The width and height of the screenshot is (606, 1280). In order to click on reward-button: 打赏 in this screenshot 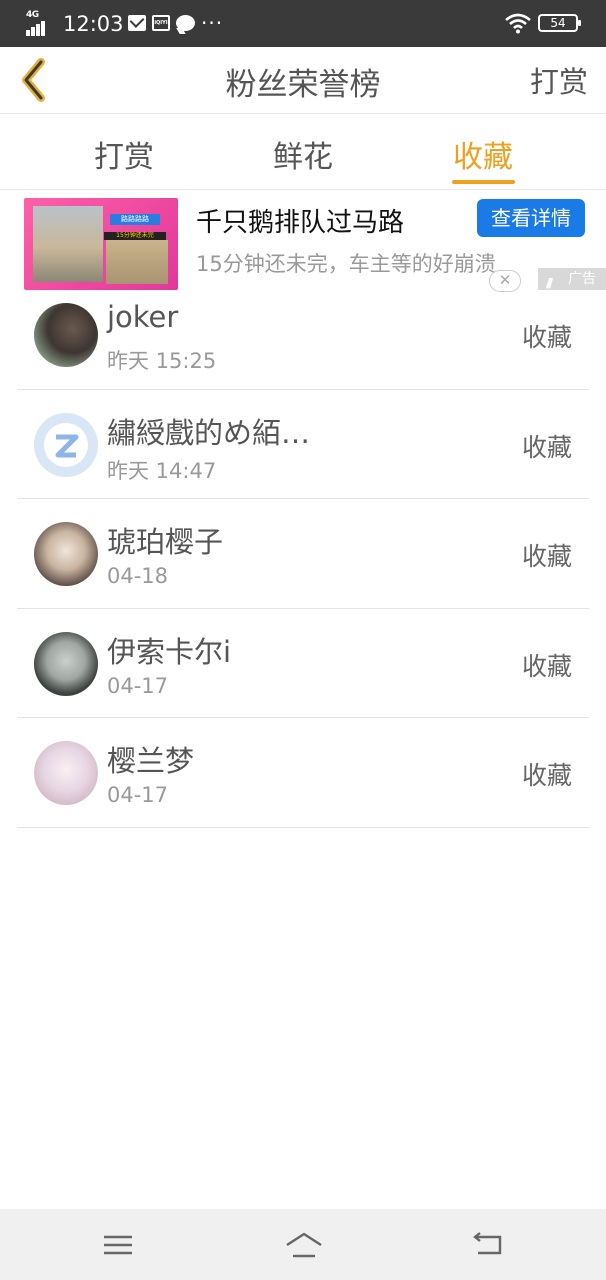, I will do `click(559, 80)`.